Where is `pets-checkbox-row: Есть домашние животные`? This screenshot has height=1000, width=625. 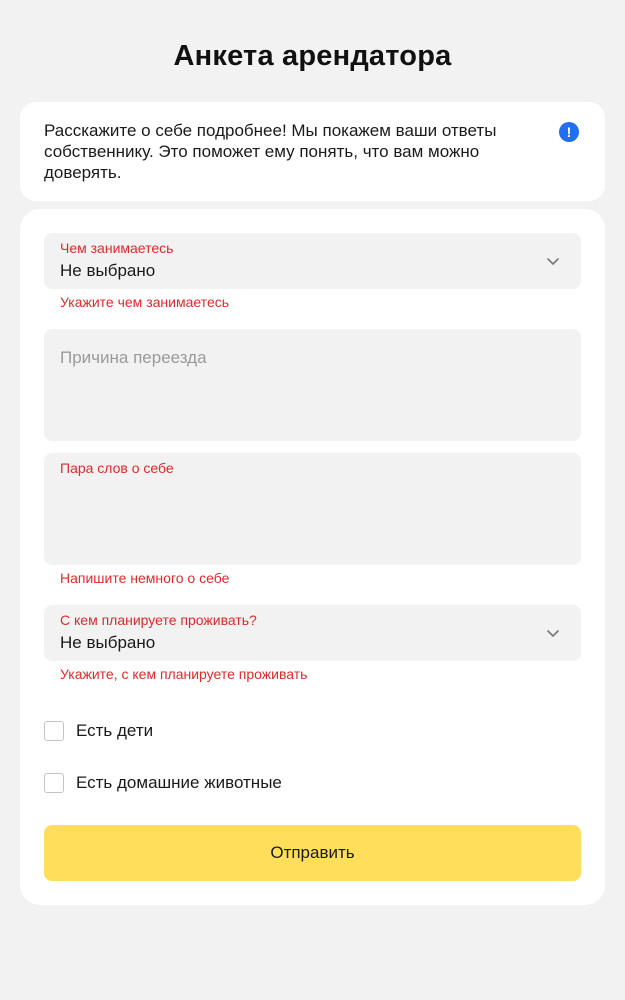 pets-checkbox-row: Есть домашние животные is located at coordinates (163, 783).